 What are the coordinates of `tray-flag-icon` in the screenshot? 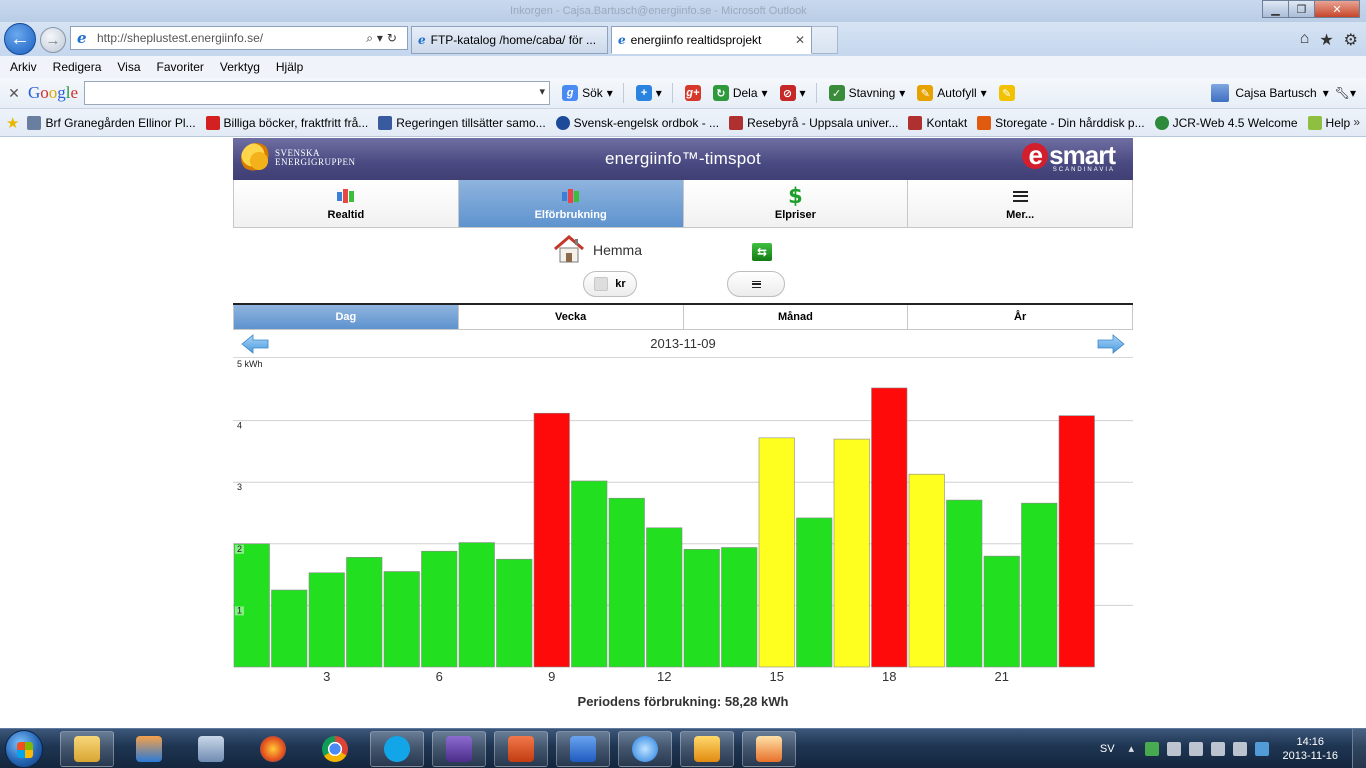 It's located at (1195, 749).